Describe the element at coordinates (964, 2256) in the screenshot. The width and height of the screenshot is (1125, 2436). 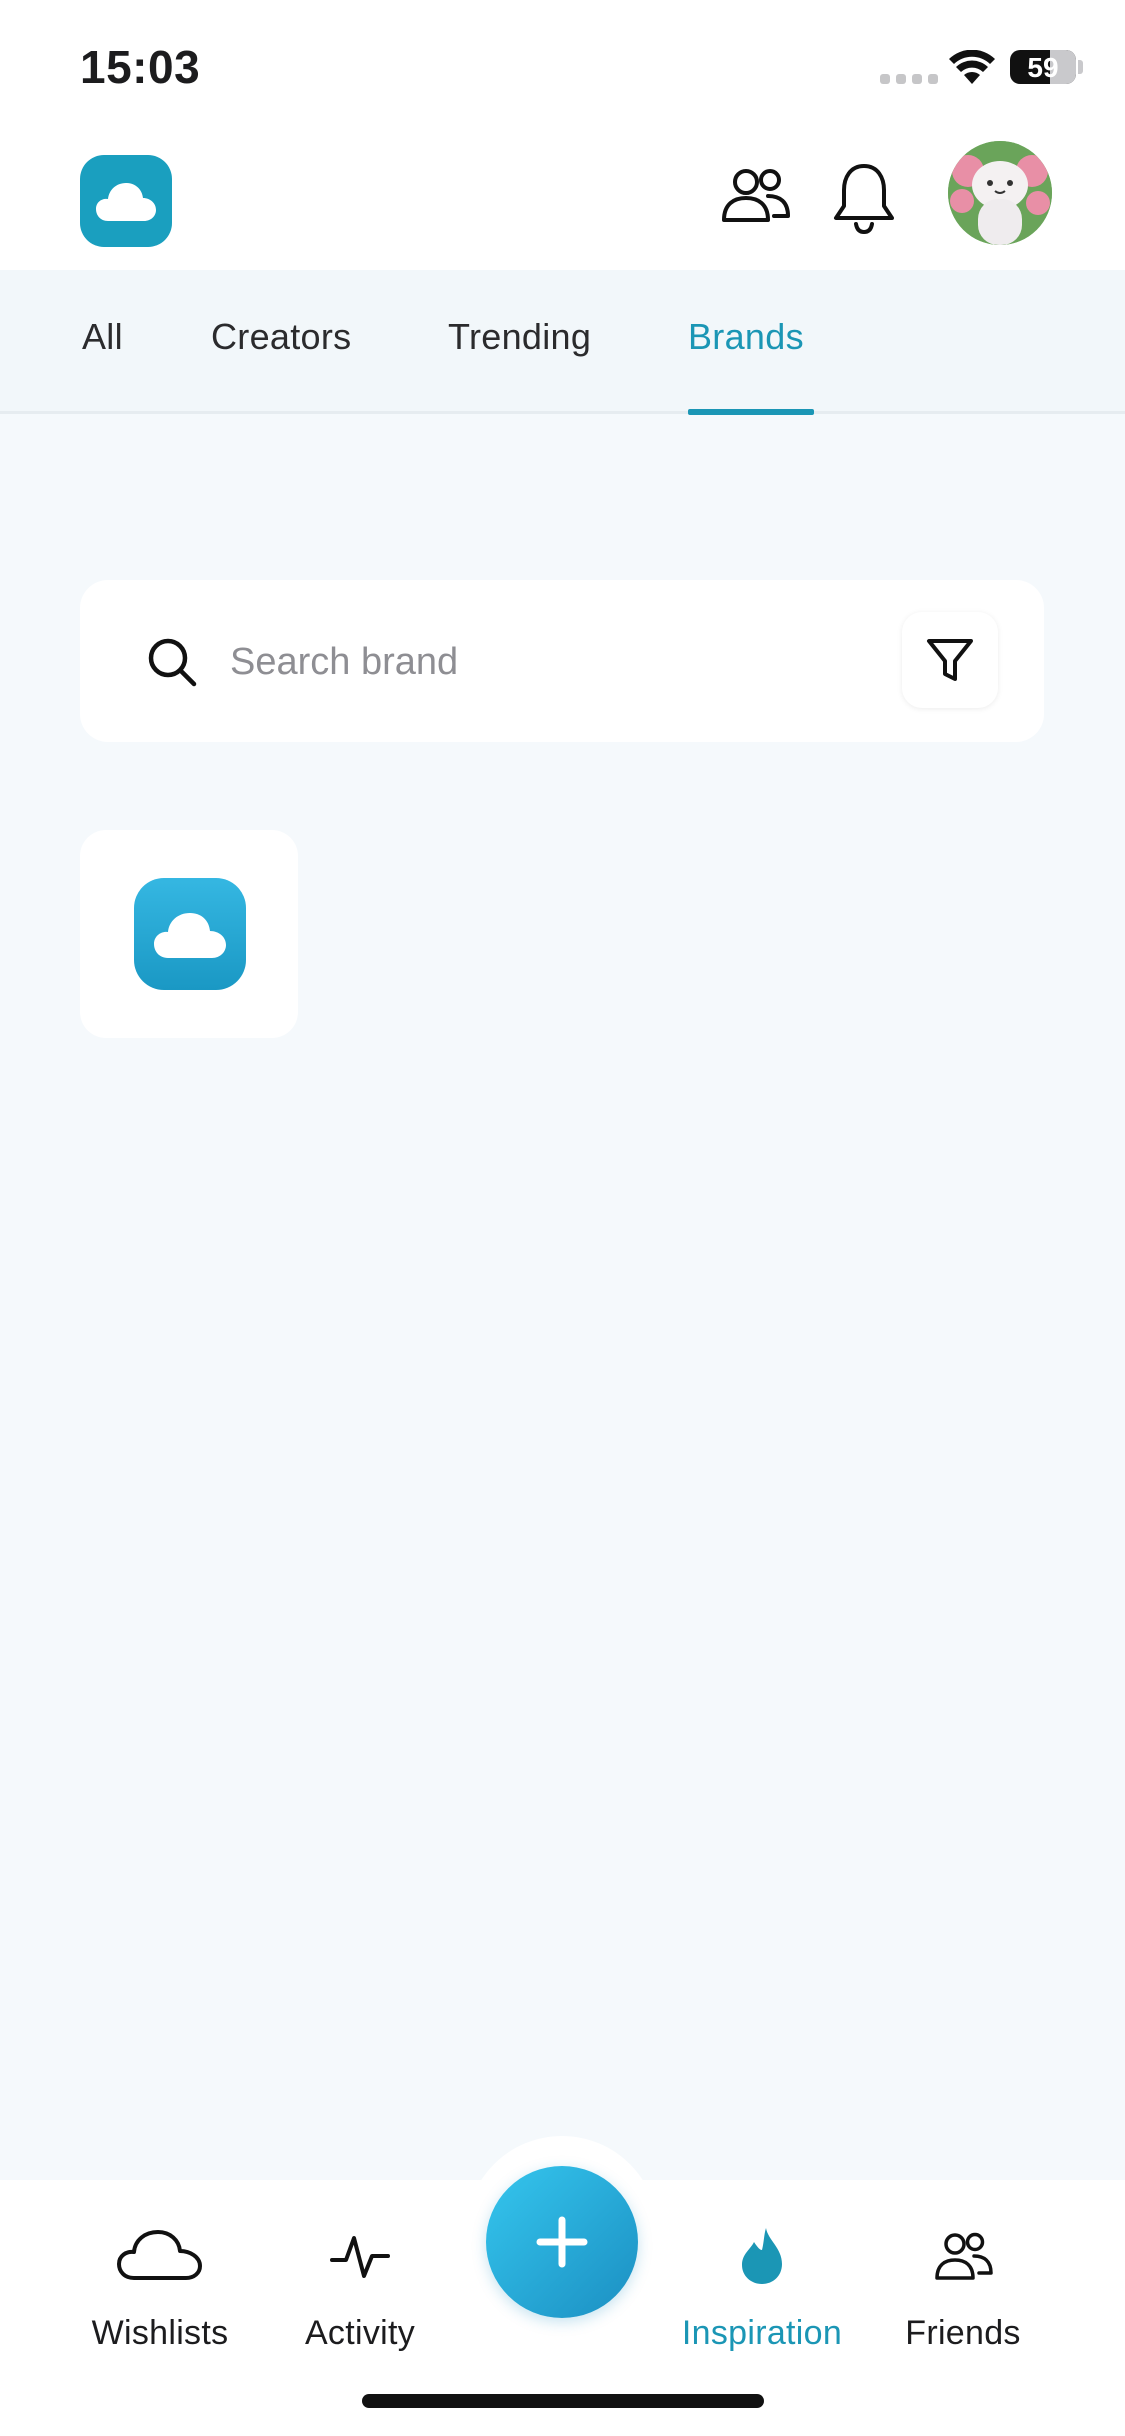
I see `friends-icon` at that location.